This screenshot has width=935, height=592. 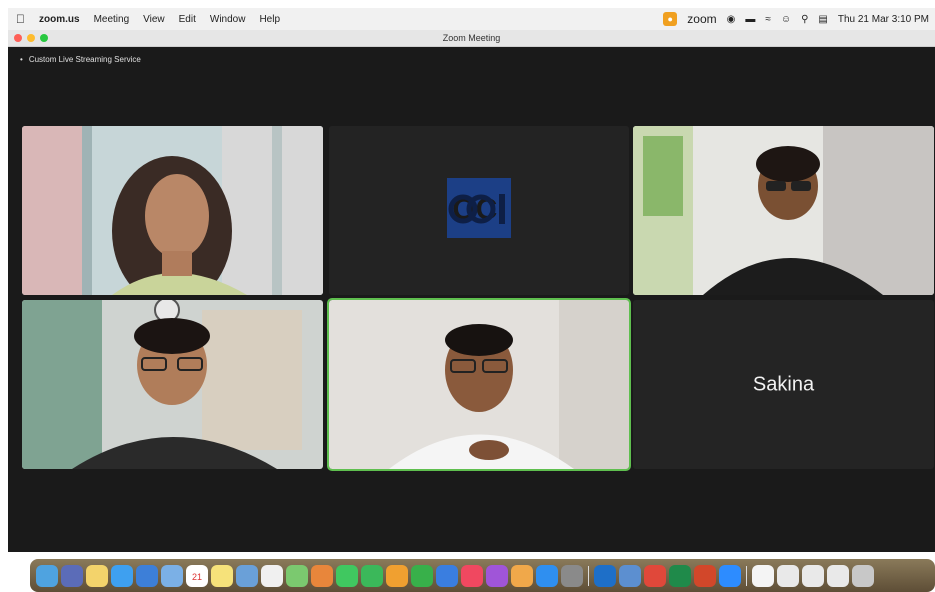 I want to click on mail-icon, so click(x=147, y=575).